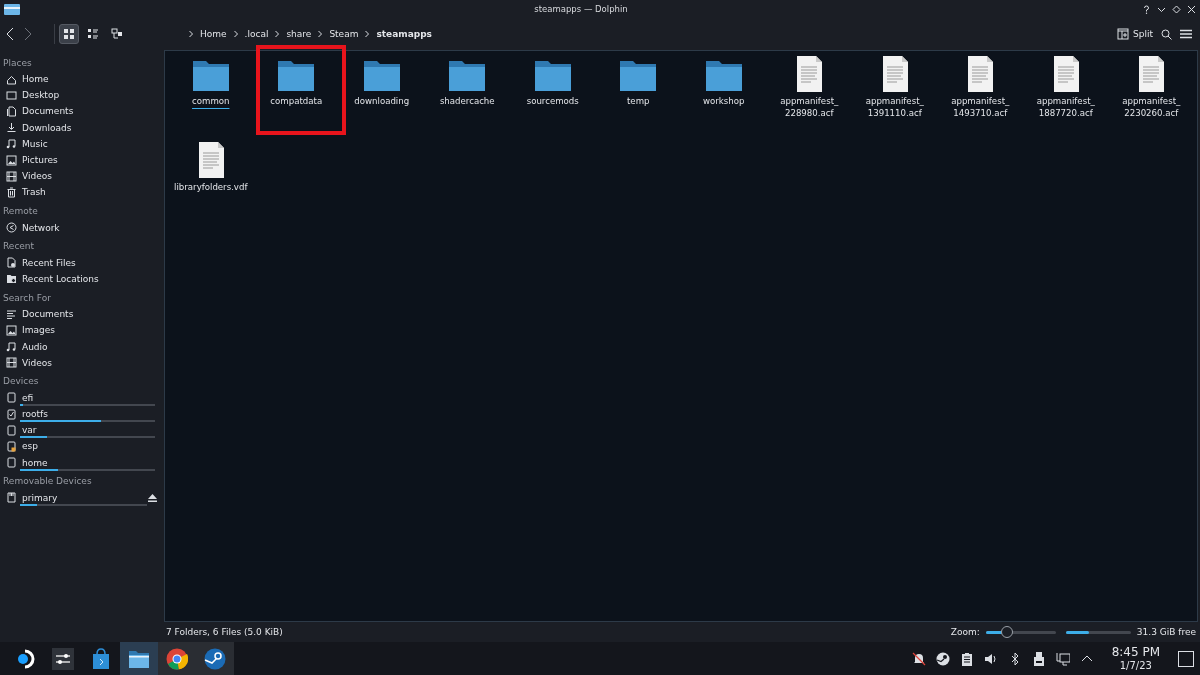  What do you see at coordinates (723, 101) in the screenshot?
I see `file-name: workshop` at bounding box center [723, 101].